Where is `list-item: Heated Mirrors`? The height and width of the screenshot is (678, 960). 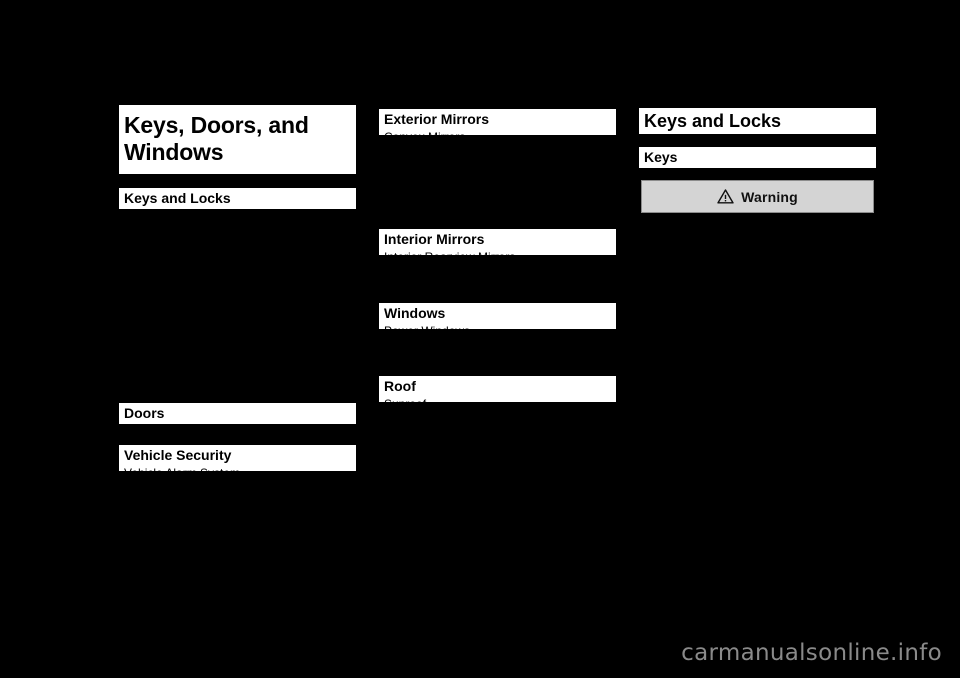 list-item: Heated Mirrors is located at coordinates (497, 171).